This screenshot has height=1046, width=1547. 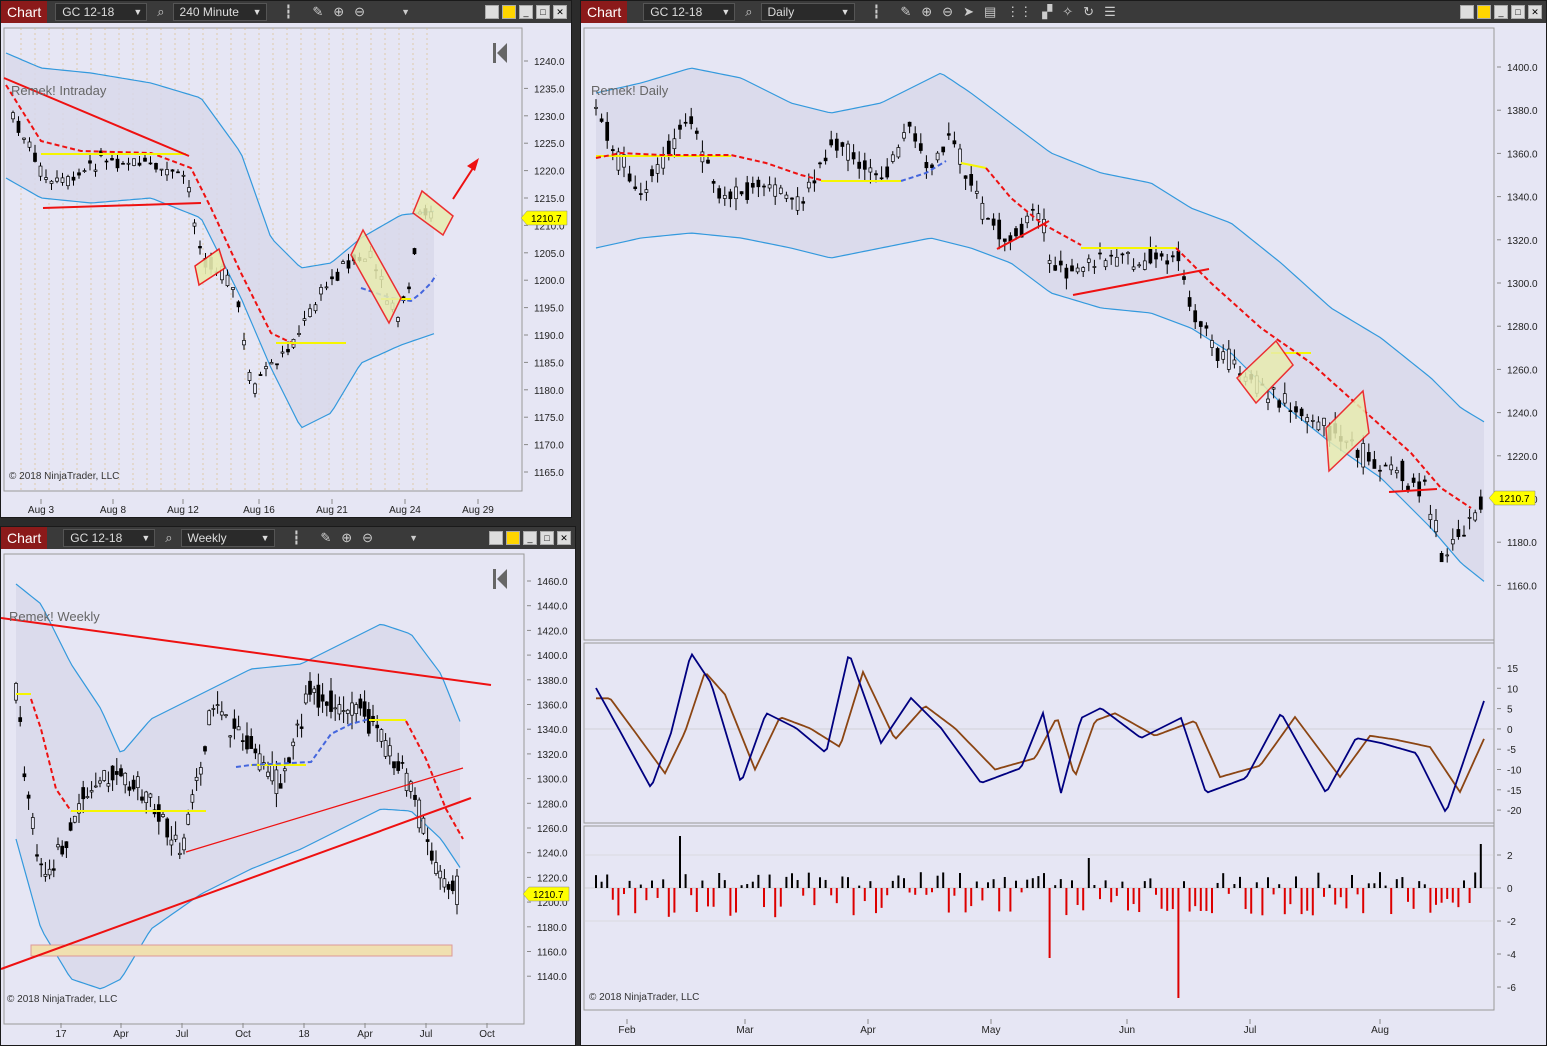 I want to click on data-box-icon: ▤, so click(x=990, y=12).